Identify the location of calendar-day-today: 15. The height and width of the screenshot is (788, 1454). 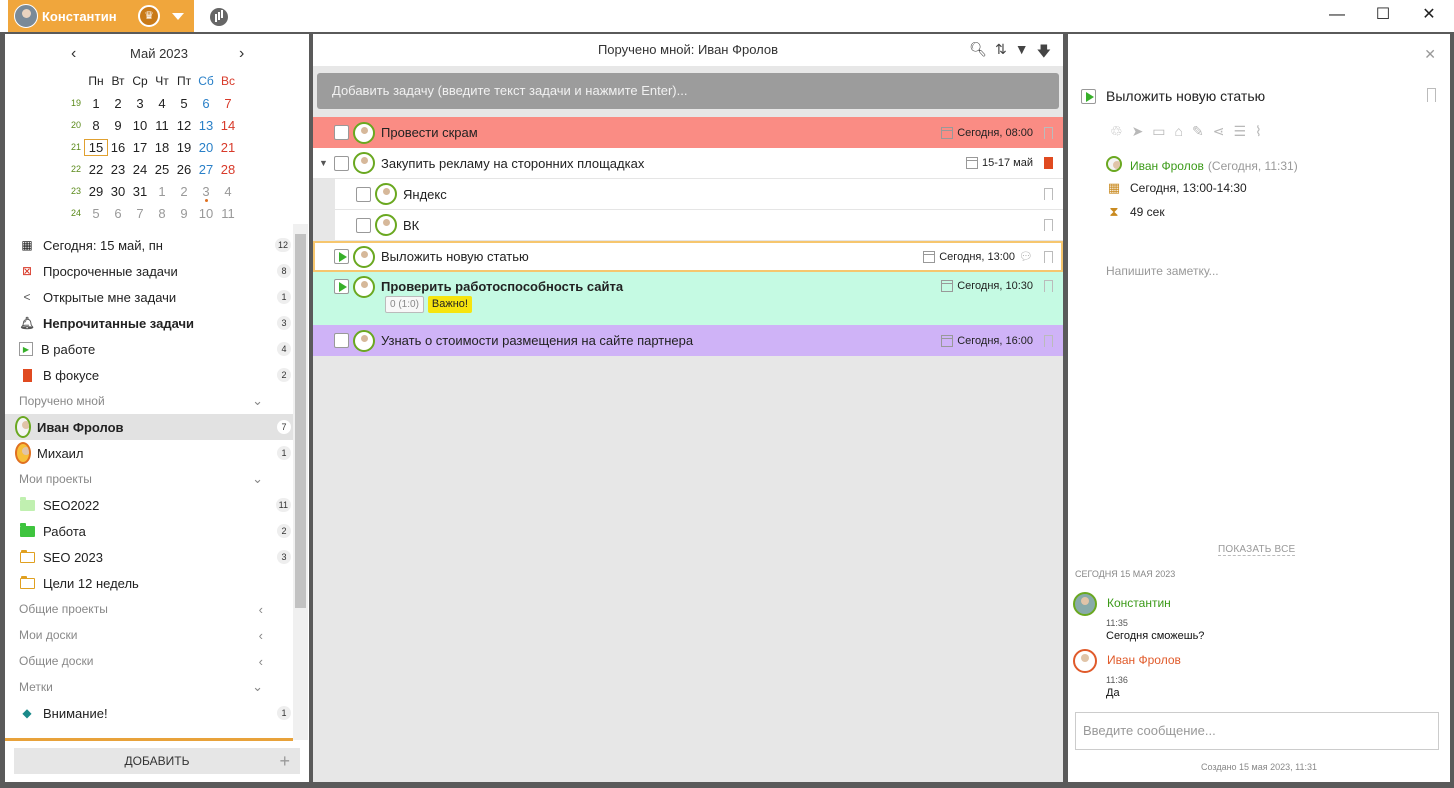
(96, 147).